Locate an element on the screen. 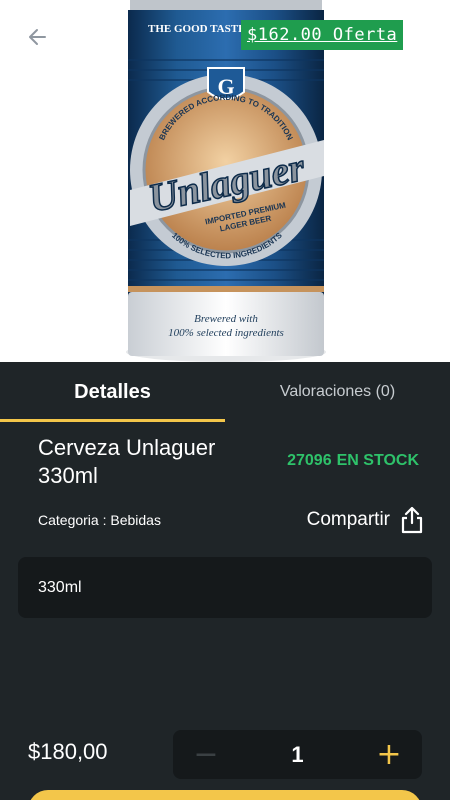 Image resolution: width=450 pixels, height=800 pixels. decrease-quantity-button: − is located at coordinates (206, 754).